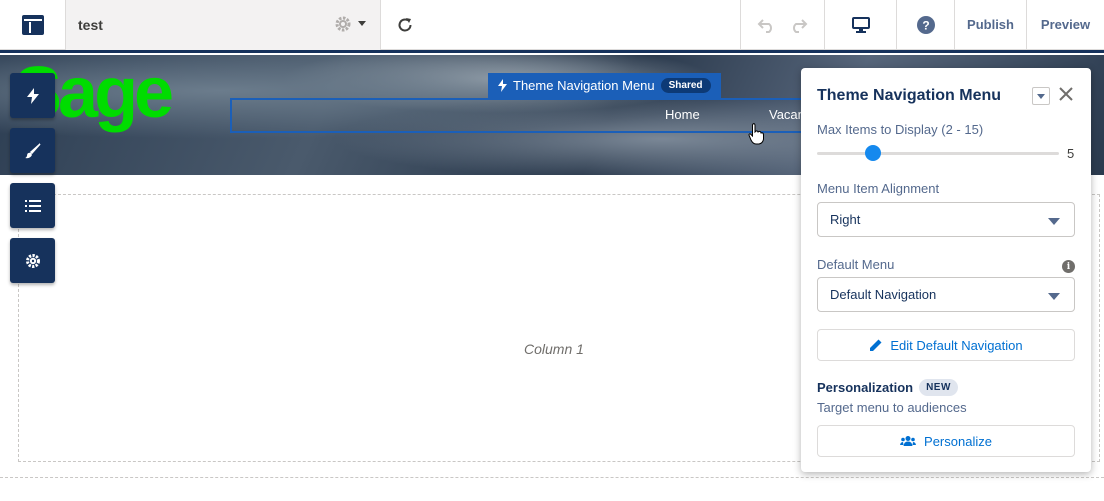 The width and height of the screenshot is (1104, 501). I want to click on default-menu-label: Default Menu, so click(856, 264).